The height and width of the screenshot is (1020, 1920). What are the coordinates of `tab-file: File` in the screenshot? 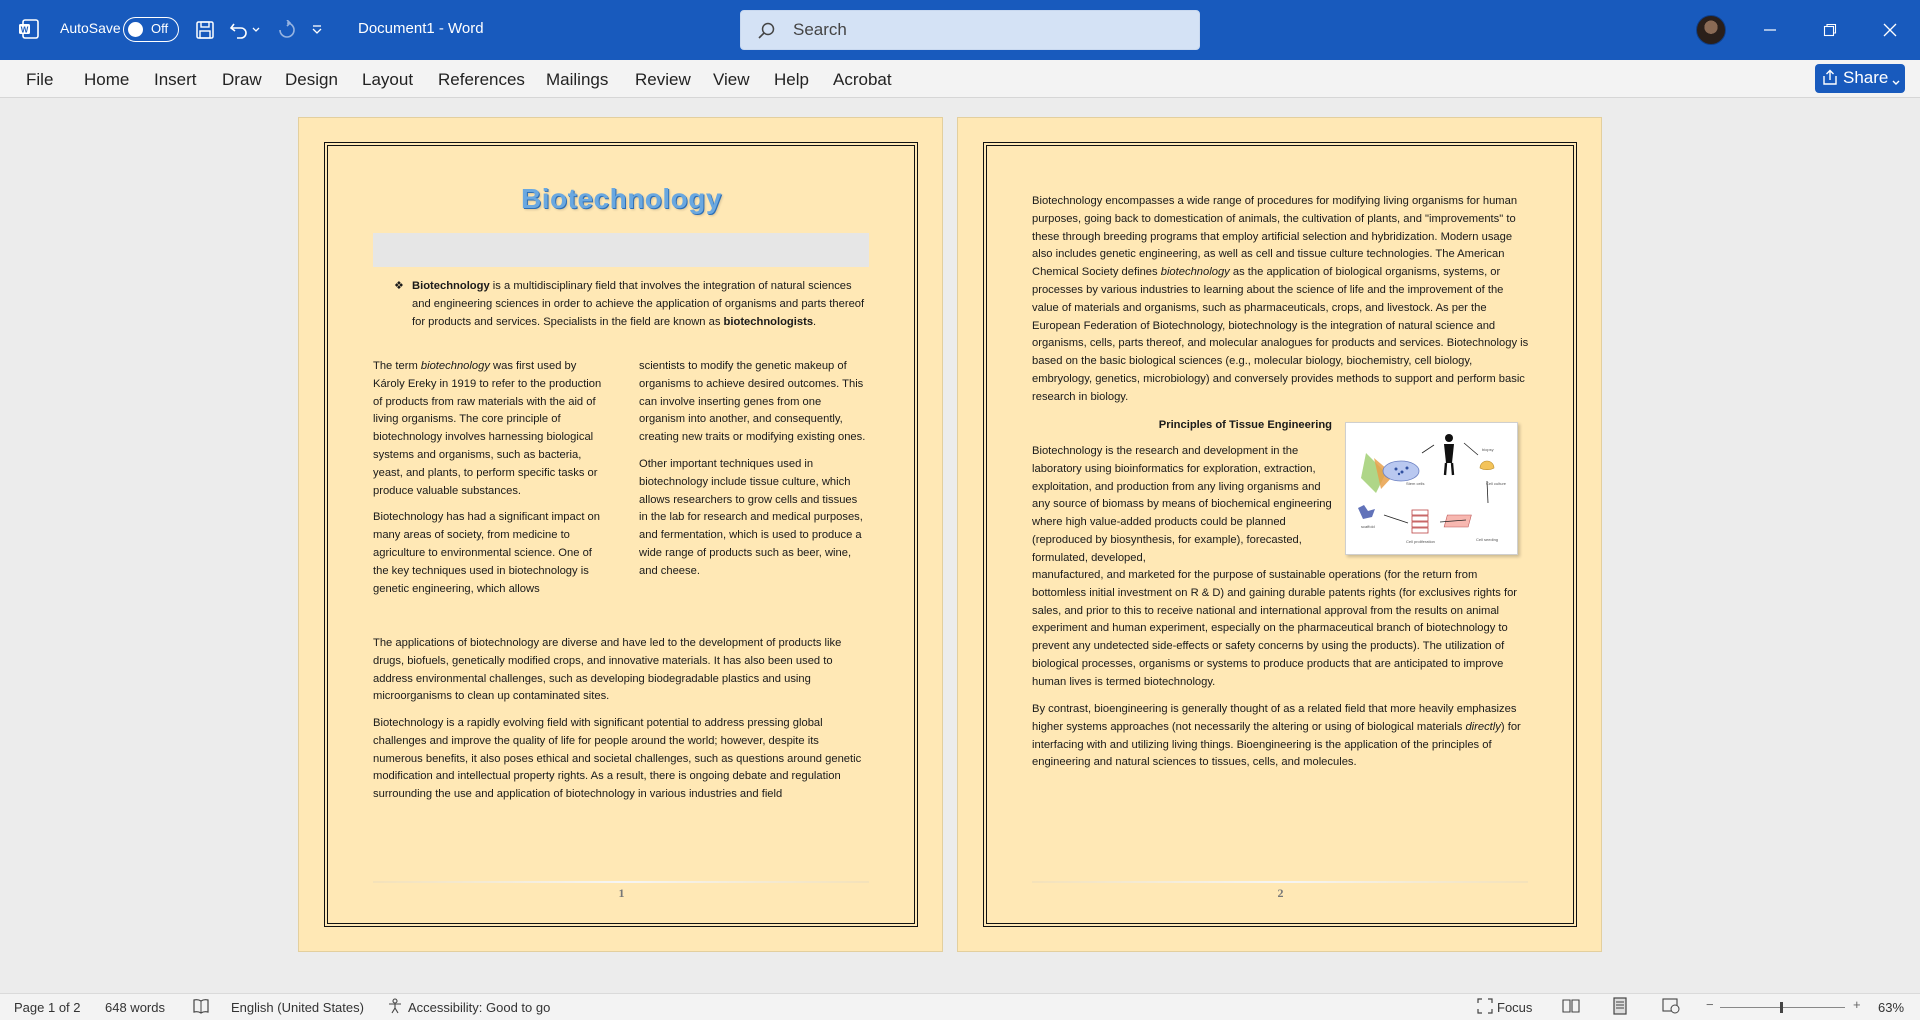 It's located at (39, 80).